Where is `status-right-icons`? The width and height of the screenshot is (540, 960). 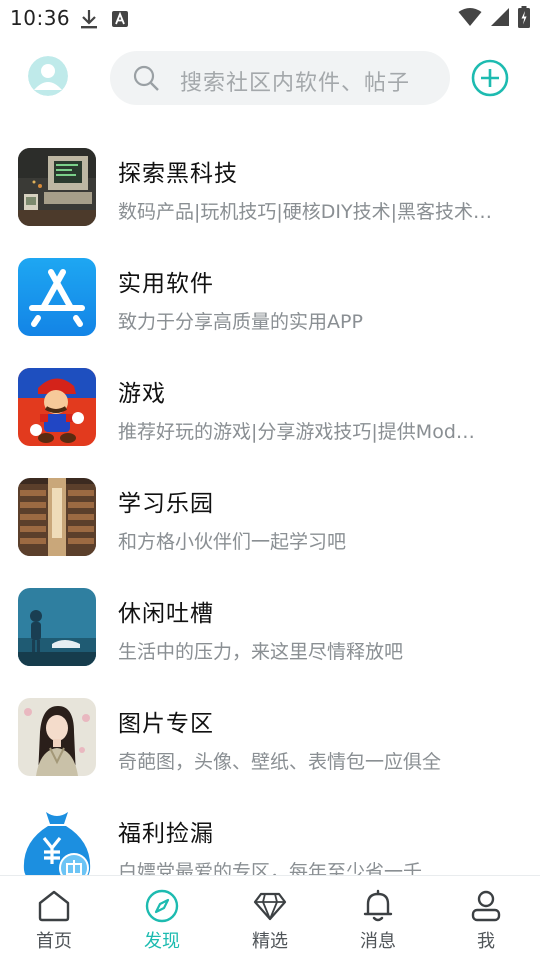 status-right-icons is located at coordinates (494, 19).